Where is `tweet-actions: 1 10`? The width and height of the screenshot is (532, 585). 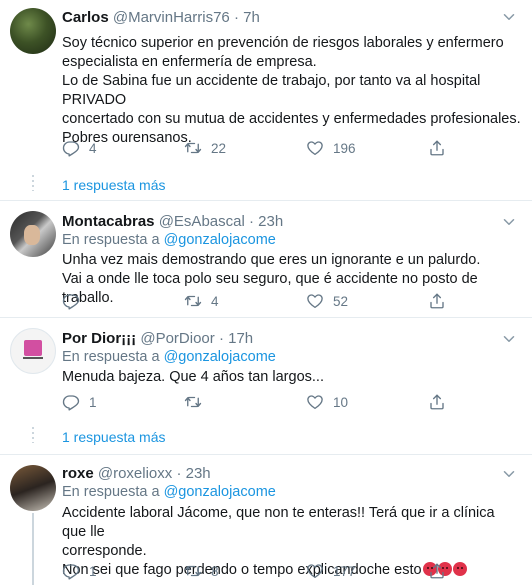
tweet-actions: 1 10 is located at coordinates (262, 403).